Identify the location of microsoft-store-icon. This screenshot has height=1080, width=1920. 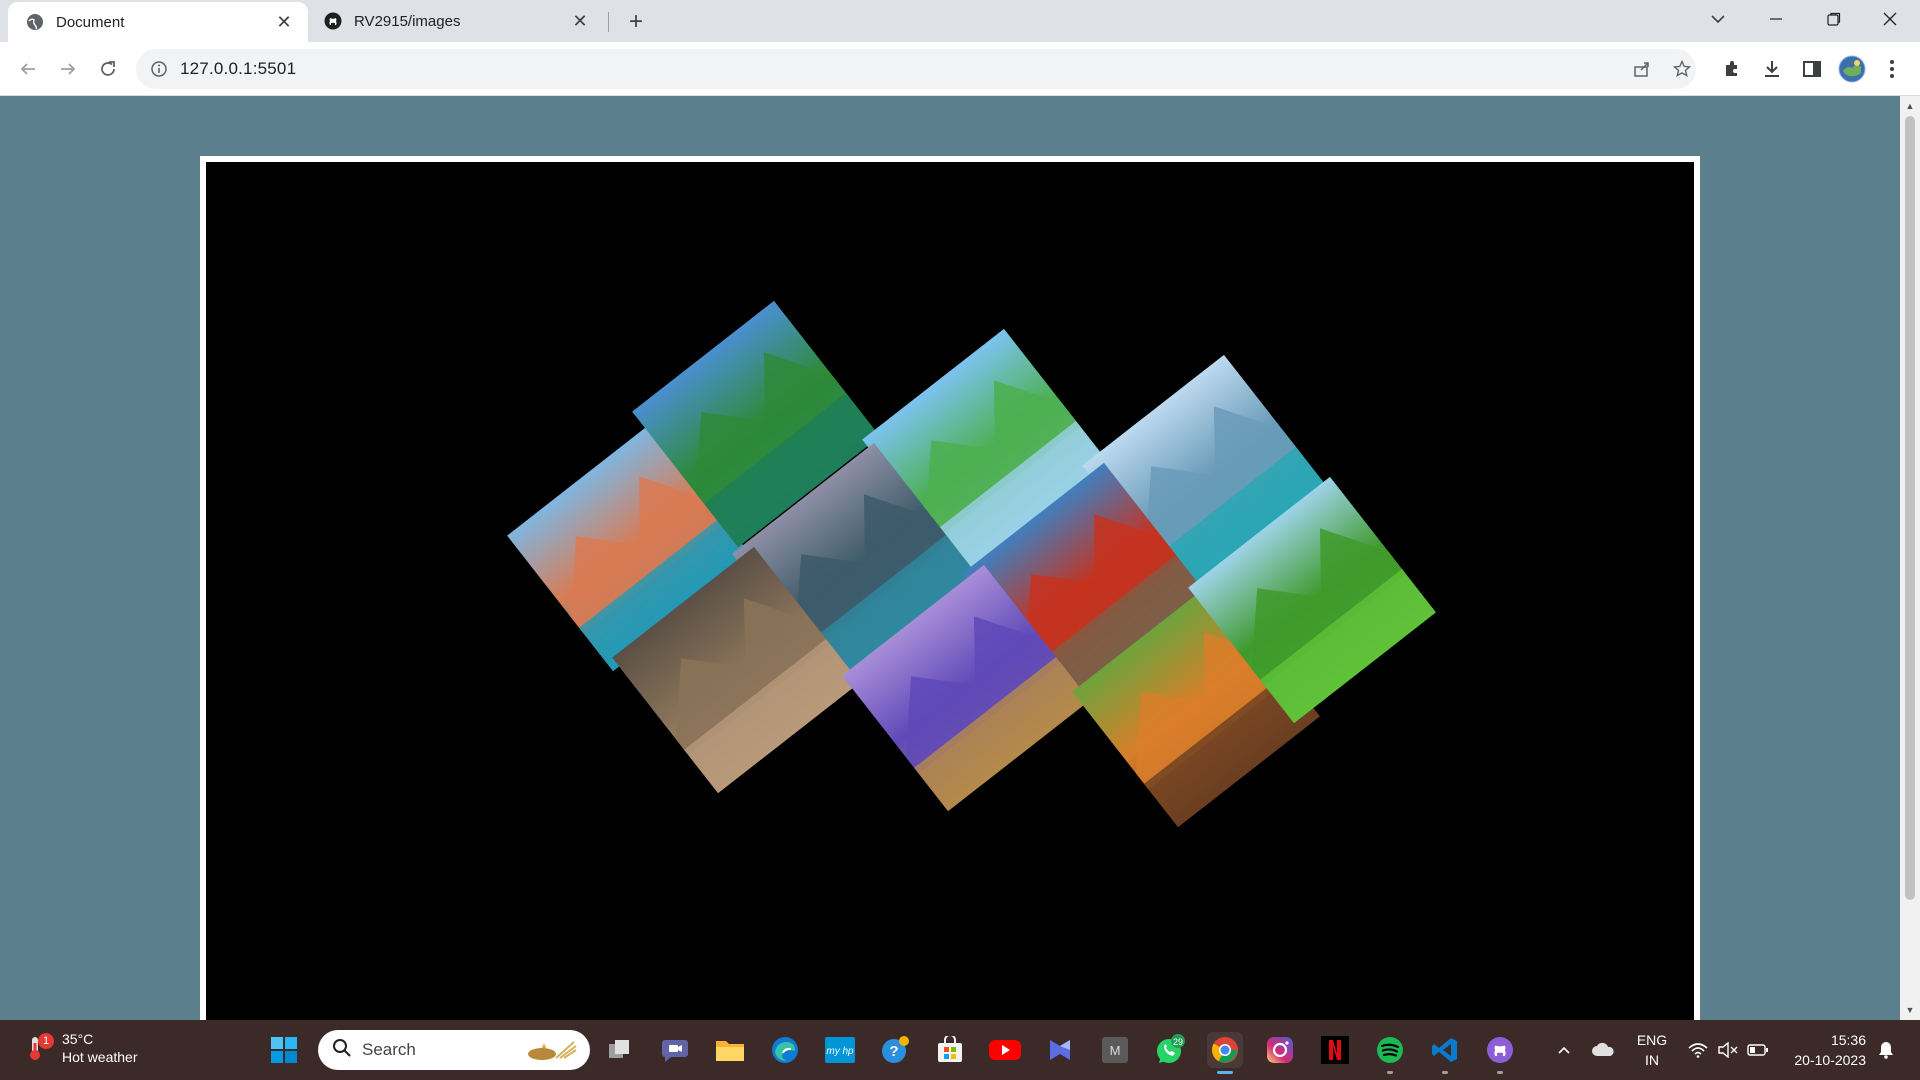
(950, 1050).